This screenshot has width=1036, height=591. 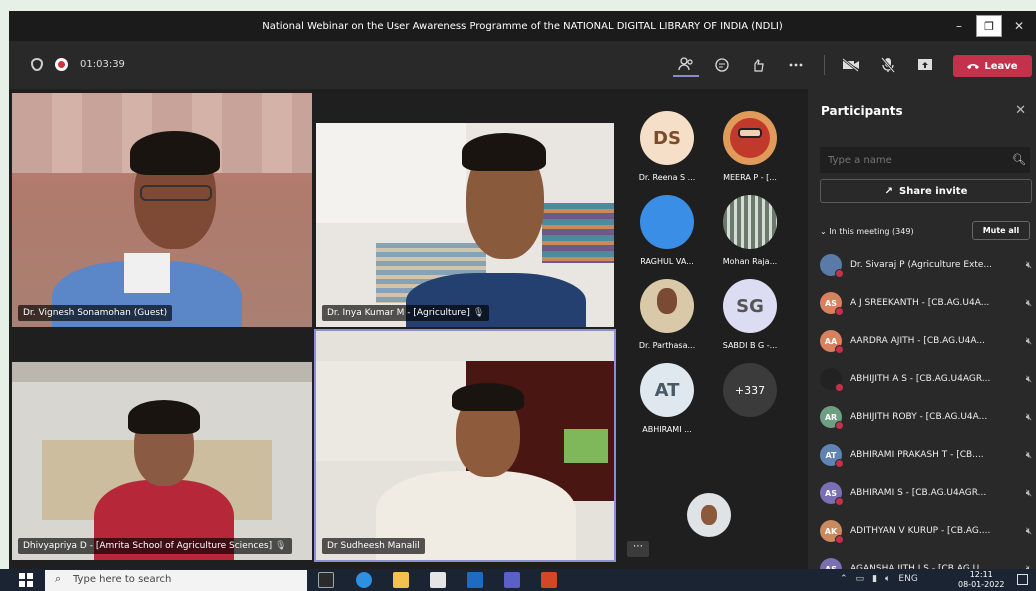 What do you see at coordinates (851, 65) in the screenshot?
I see `camera-off-icon` at bounding box center [851, 65].